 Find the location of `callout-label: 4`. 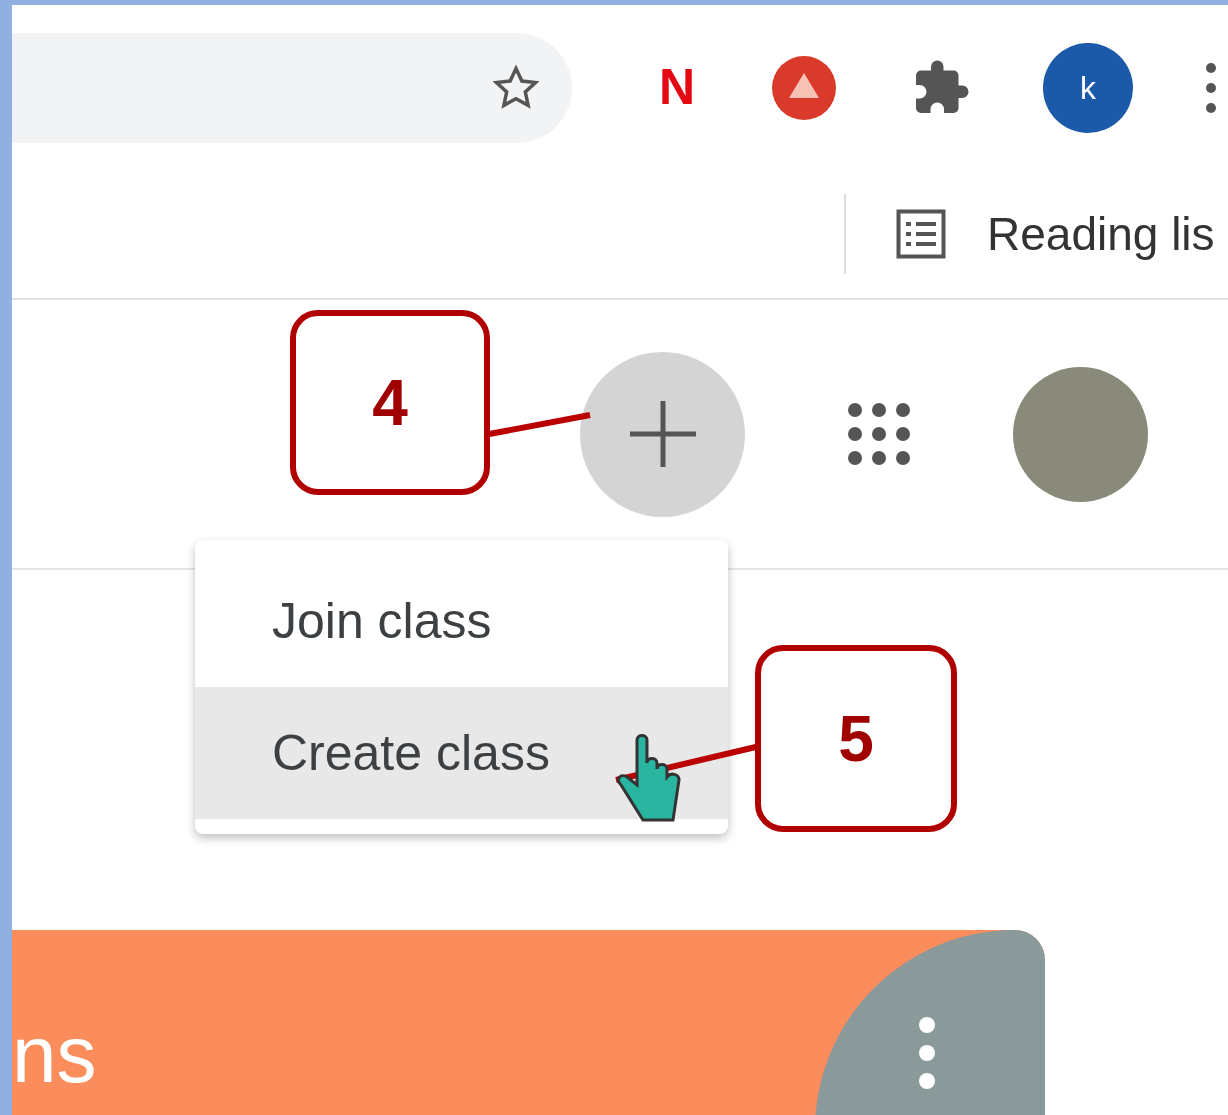

callout-label: 4 is located at coordinates (390, 402).